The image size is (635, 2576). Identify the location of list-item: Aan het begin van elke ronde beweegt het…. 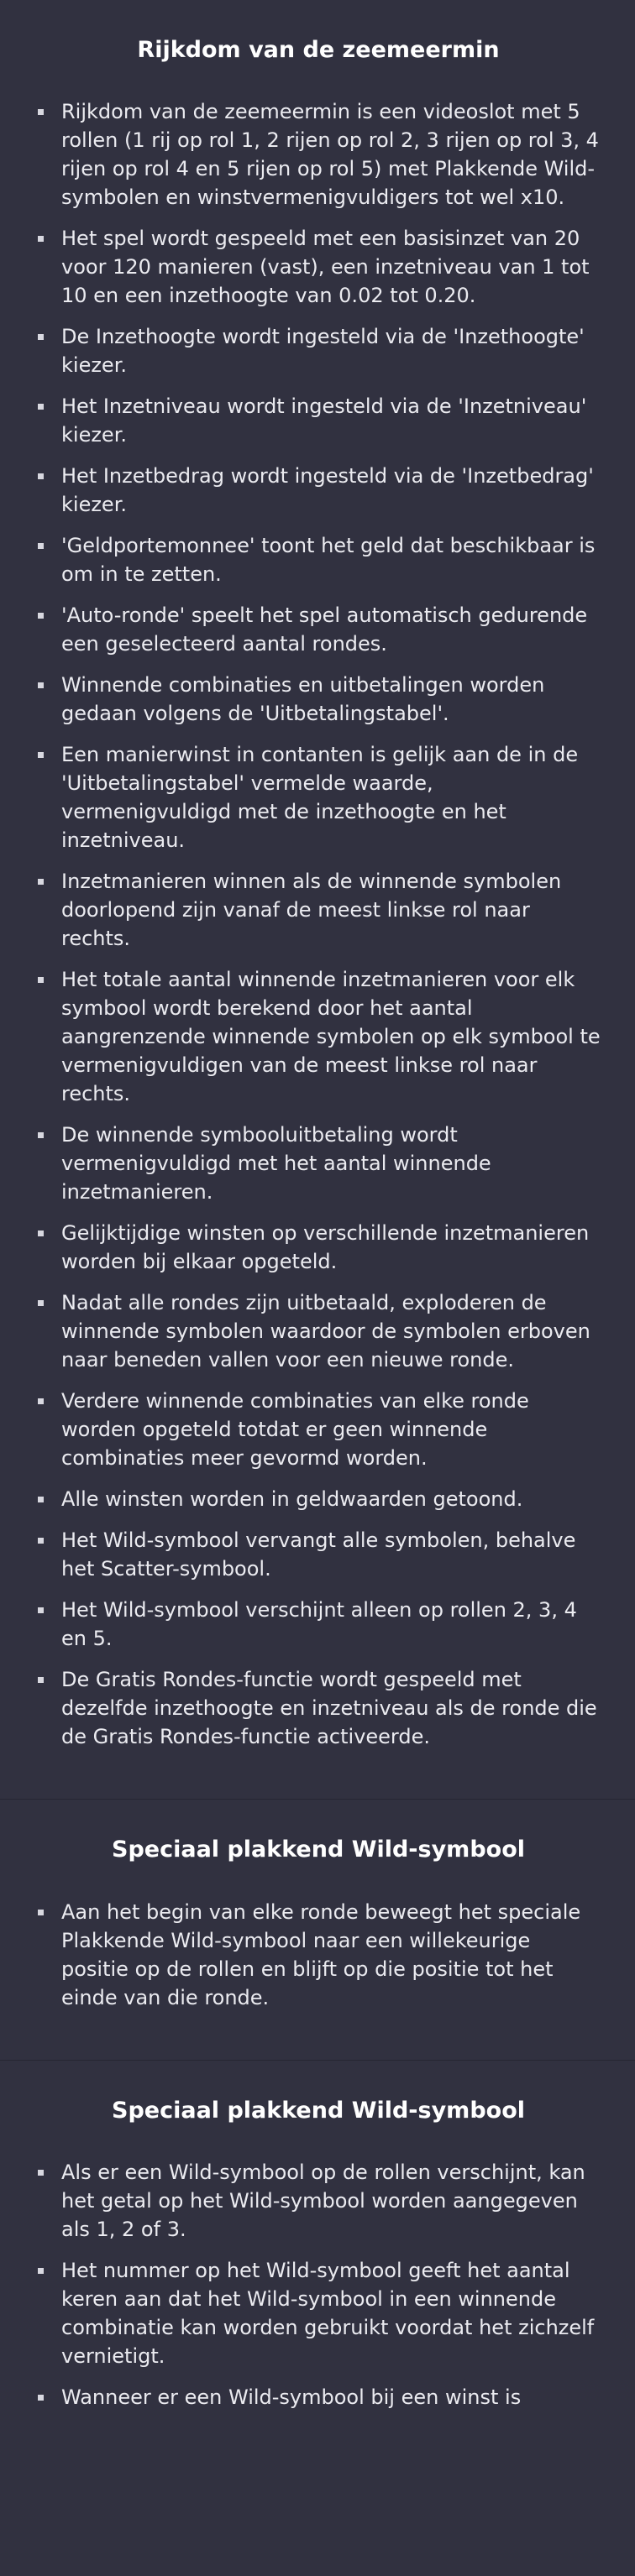
(318, 1955).